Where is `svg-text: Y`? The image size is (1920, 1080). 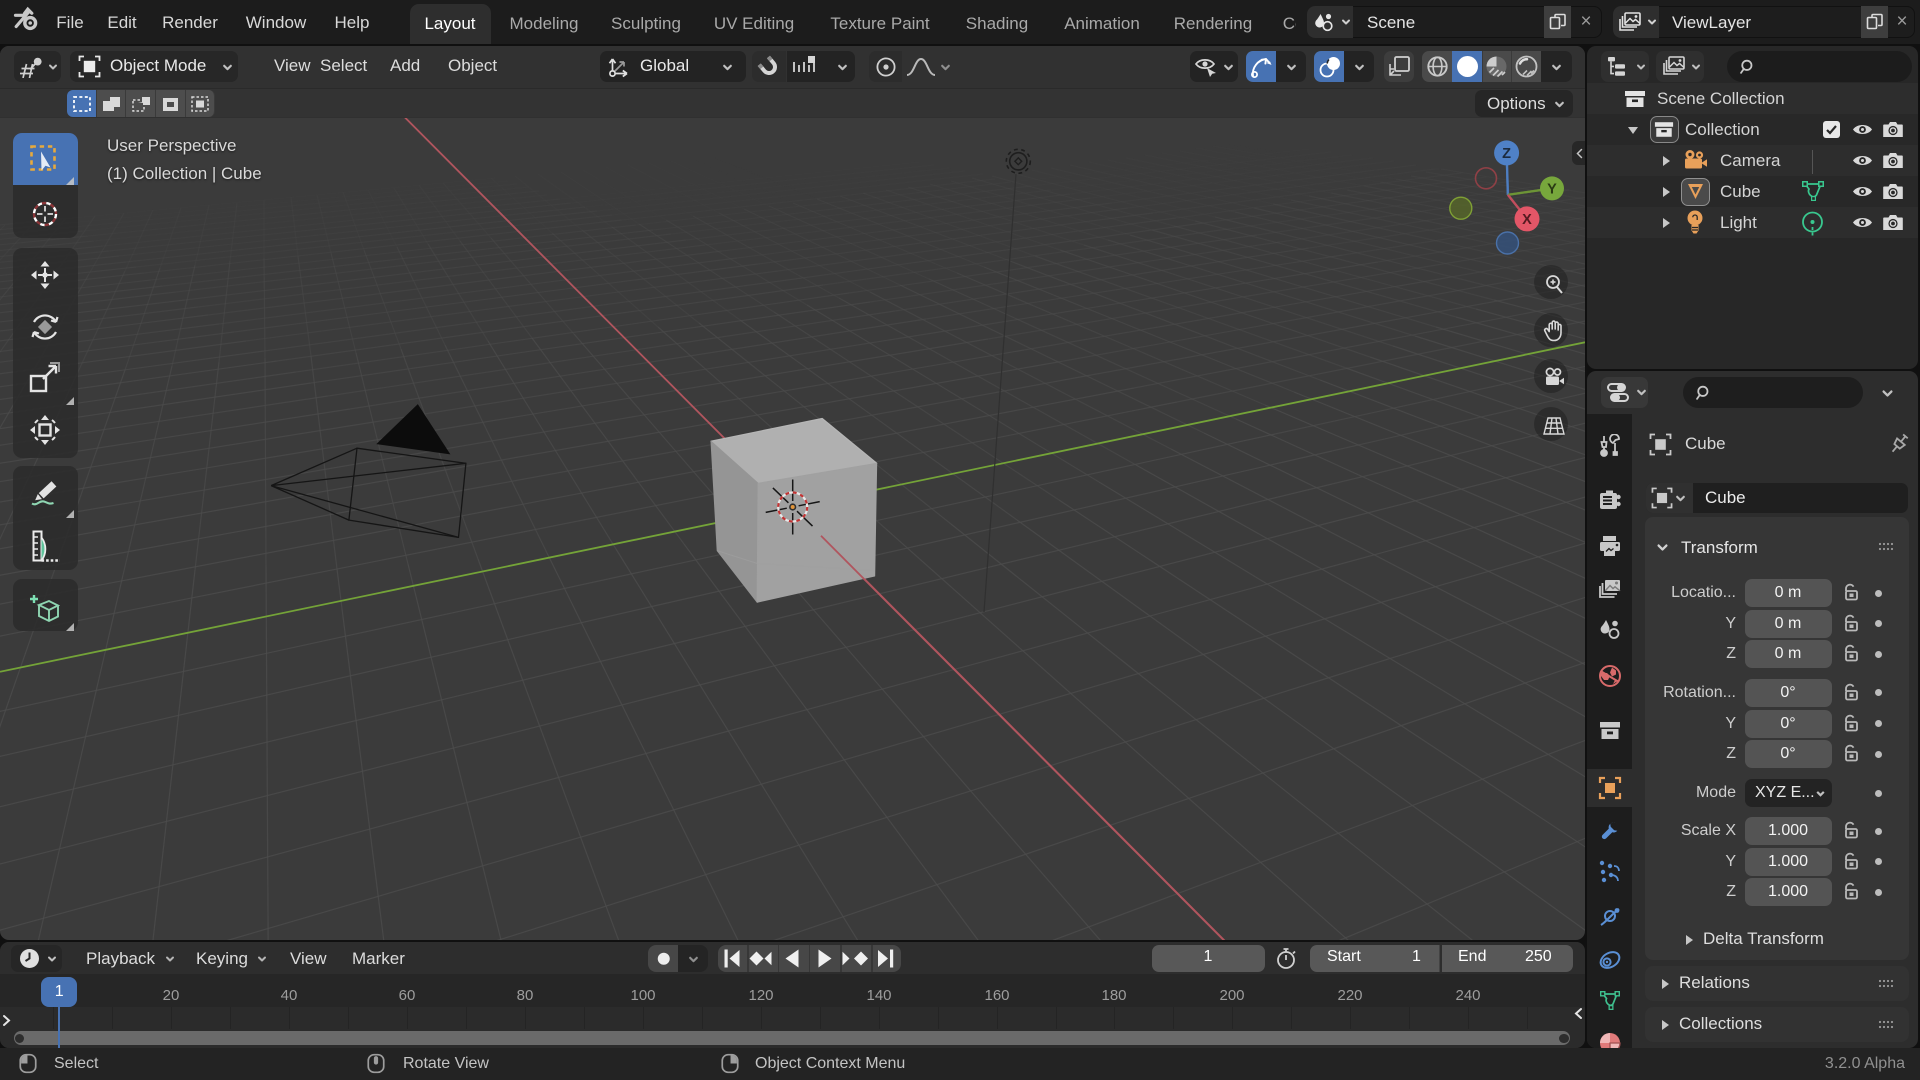
svg-text: Y is located at coordinates (1552, 190).